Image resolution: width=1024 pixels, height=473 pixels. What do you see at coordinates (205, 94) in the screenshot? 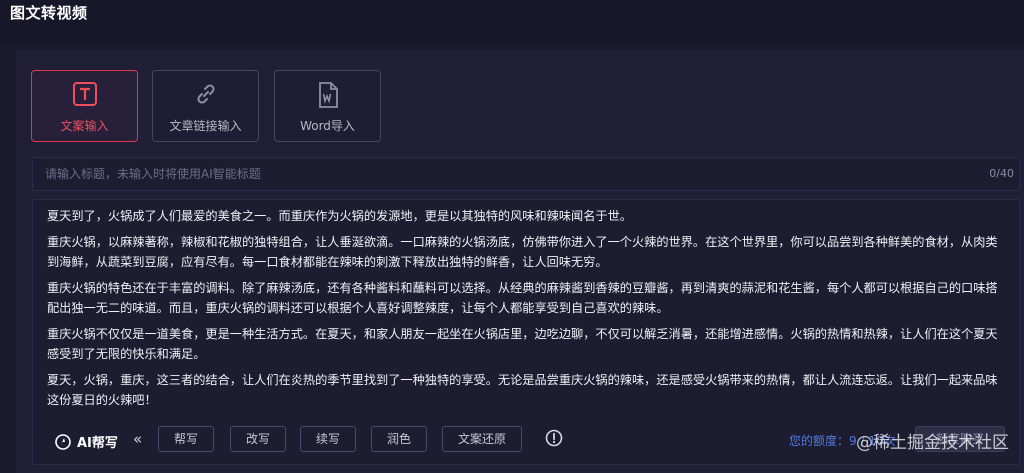
I see `link-icon` at bounding box center [205, 94].